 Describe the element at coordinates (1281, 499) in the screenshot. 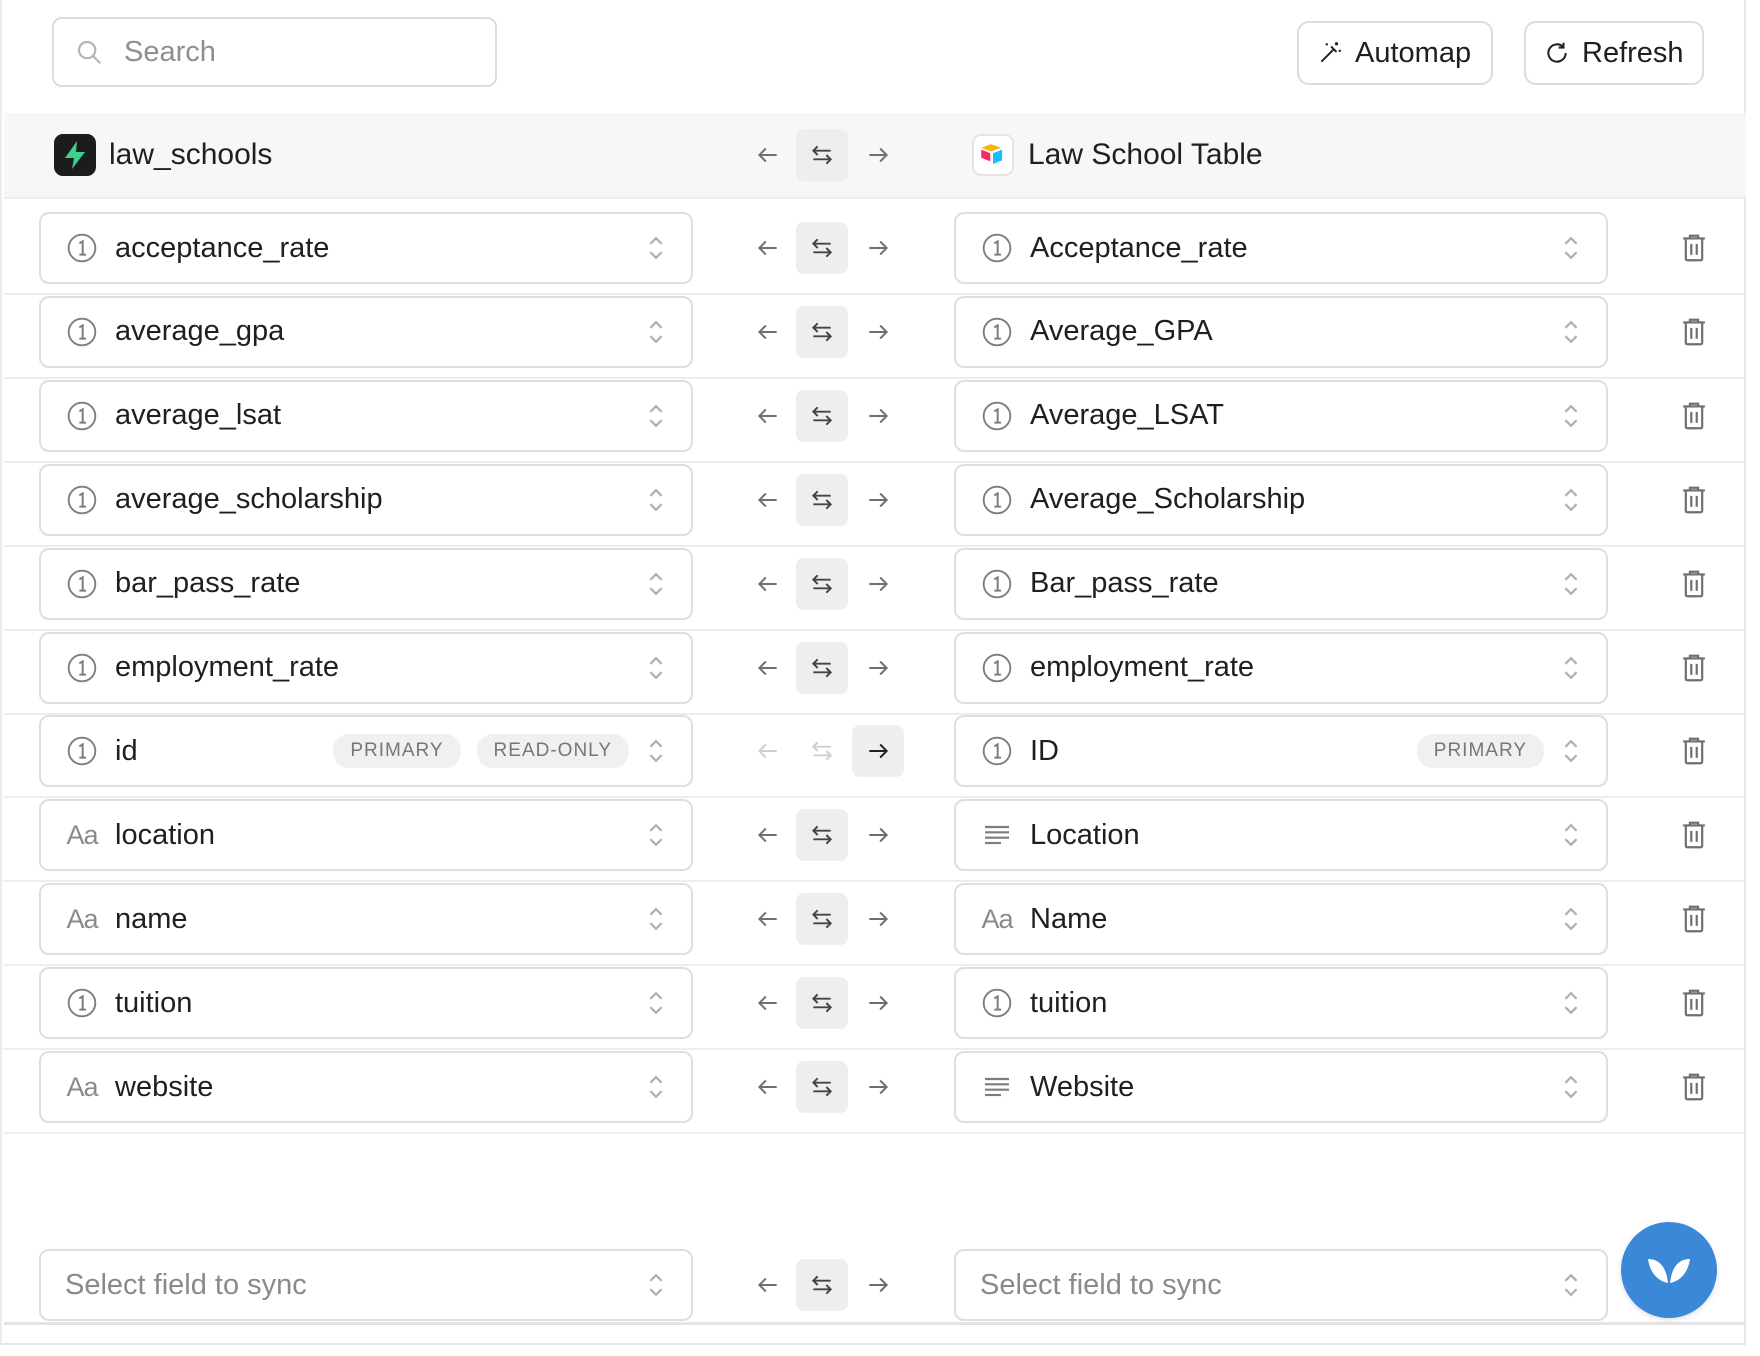

I see `destination-field-select: Average_Scholarship` at that location.